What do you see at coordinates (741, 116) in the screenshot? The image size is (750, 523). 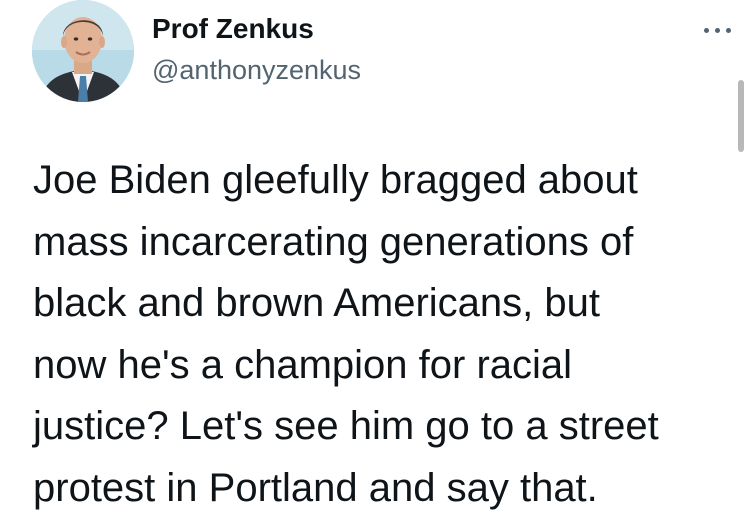 I see `scrollbar` at bounding box center [741, 116].